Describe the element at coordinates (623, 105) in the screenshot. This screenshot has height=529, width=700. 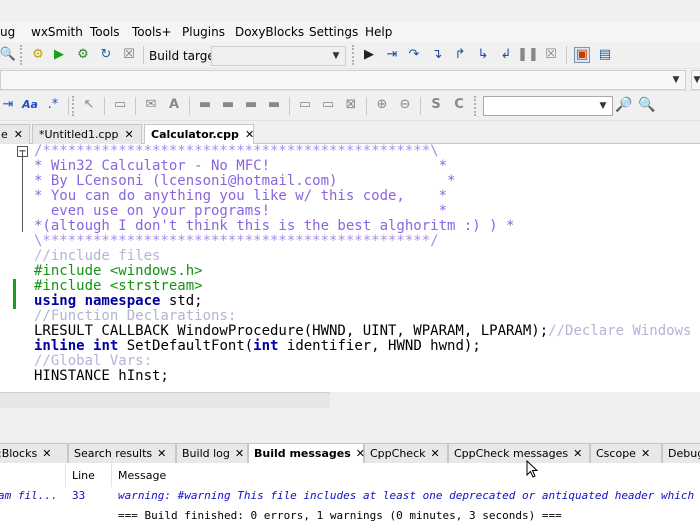
I see `find-icon: 🔎` at that location.